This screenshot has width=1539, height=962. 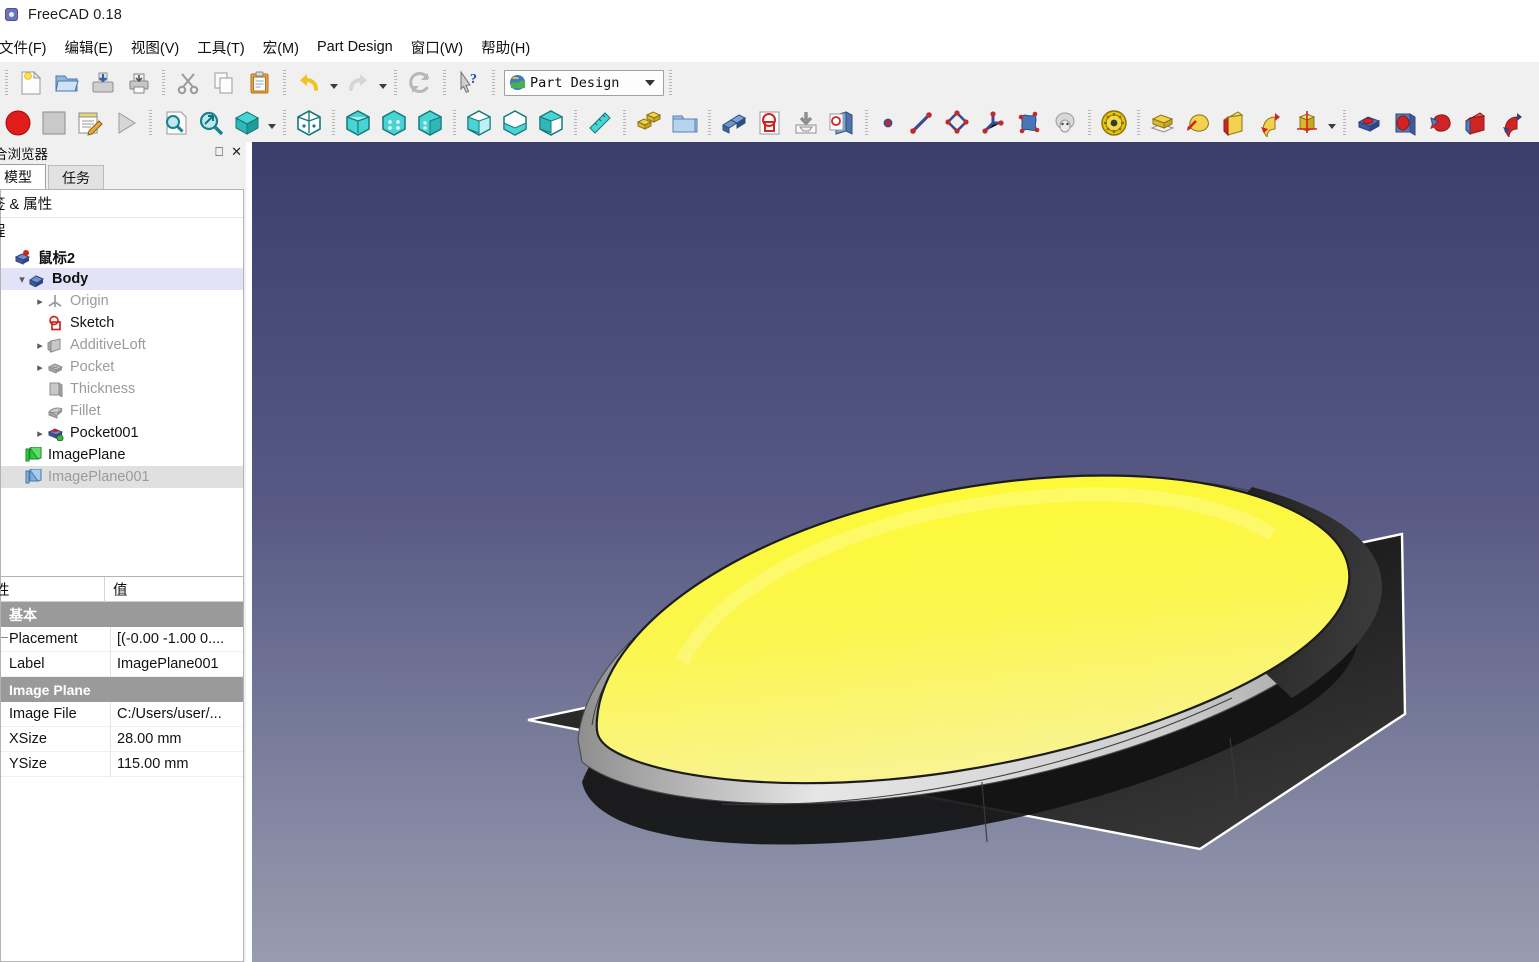 What do you see at coordinates (770, 123) in the screenshot?
I see `create-sketch-button` at bounding box center [770, 123].